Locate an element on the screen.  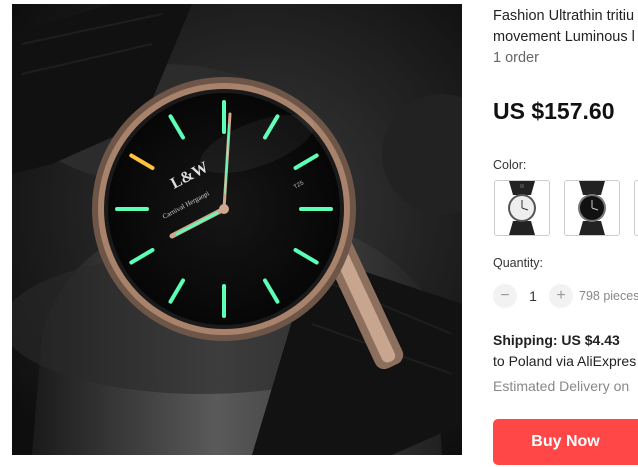
product-title-line-1: Fashion Ultrathin tritiu is located at coordinates (564, 16).